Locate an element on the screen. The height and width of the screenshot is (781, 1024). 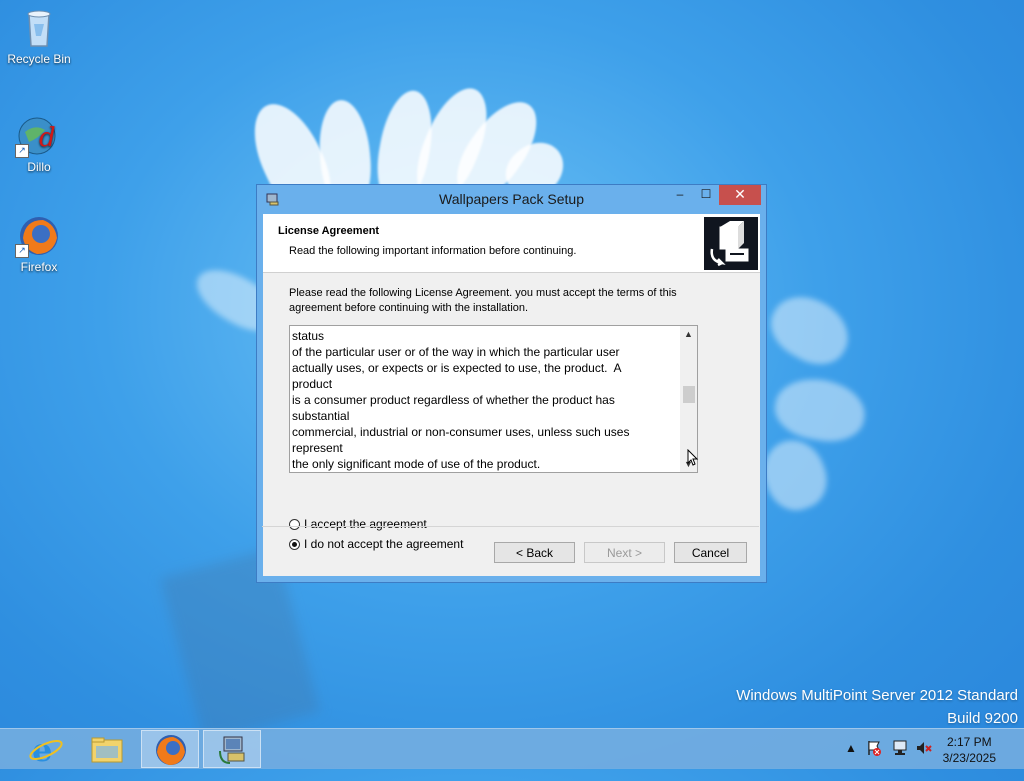
cancel-button: Cancel is located at coordinates (710, 552).